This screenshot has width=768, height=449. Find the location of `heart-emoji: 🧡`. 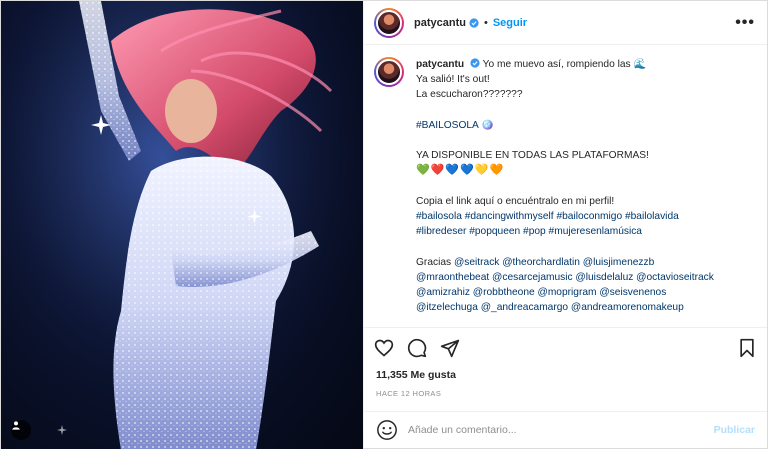

heart-emoji: 🧡 is located at coordinates (496, 170).